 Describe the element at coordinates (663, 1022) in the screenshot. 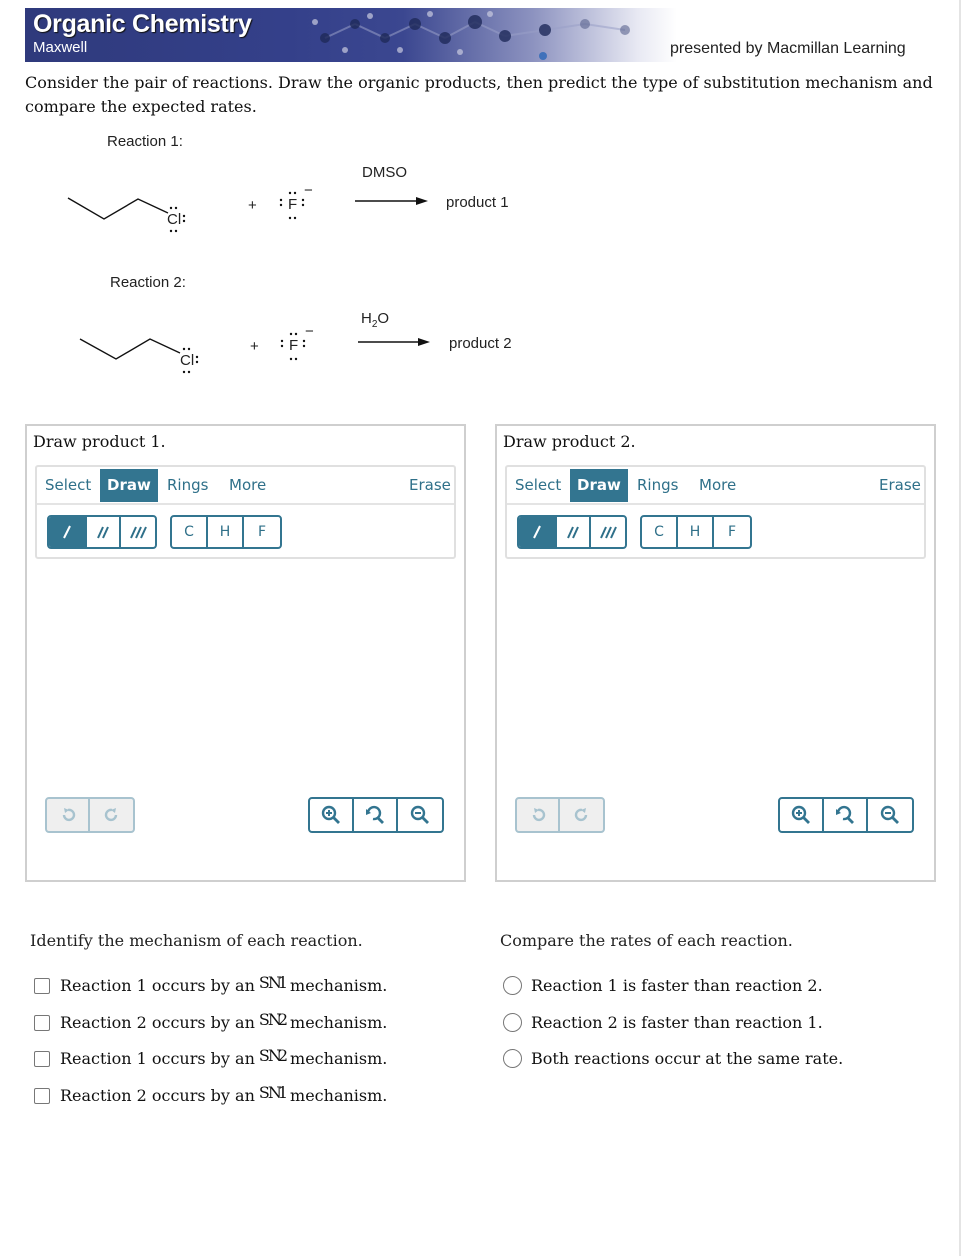

I see `rate-option: Reaction 2 is faster than reaction 1.` at that location.